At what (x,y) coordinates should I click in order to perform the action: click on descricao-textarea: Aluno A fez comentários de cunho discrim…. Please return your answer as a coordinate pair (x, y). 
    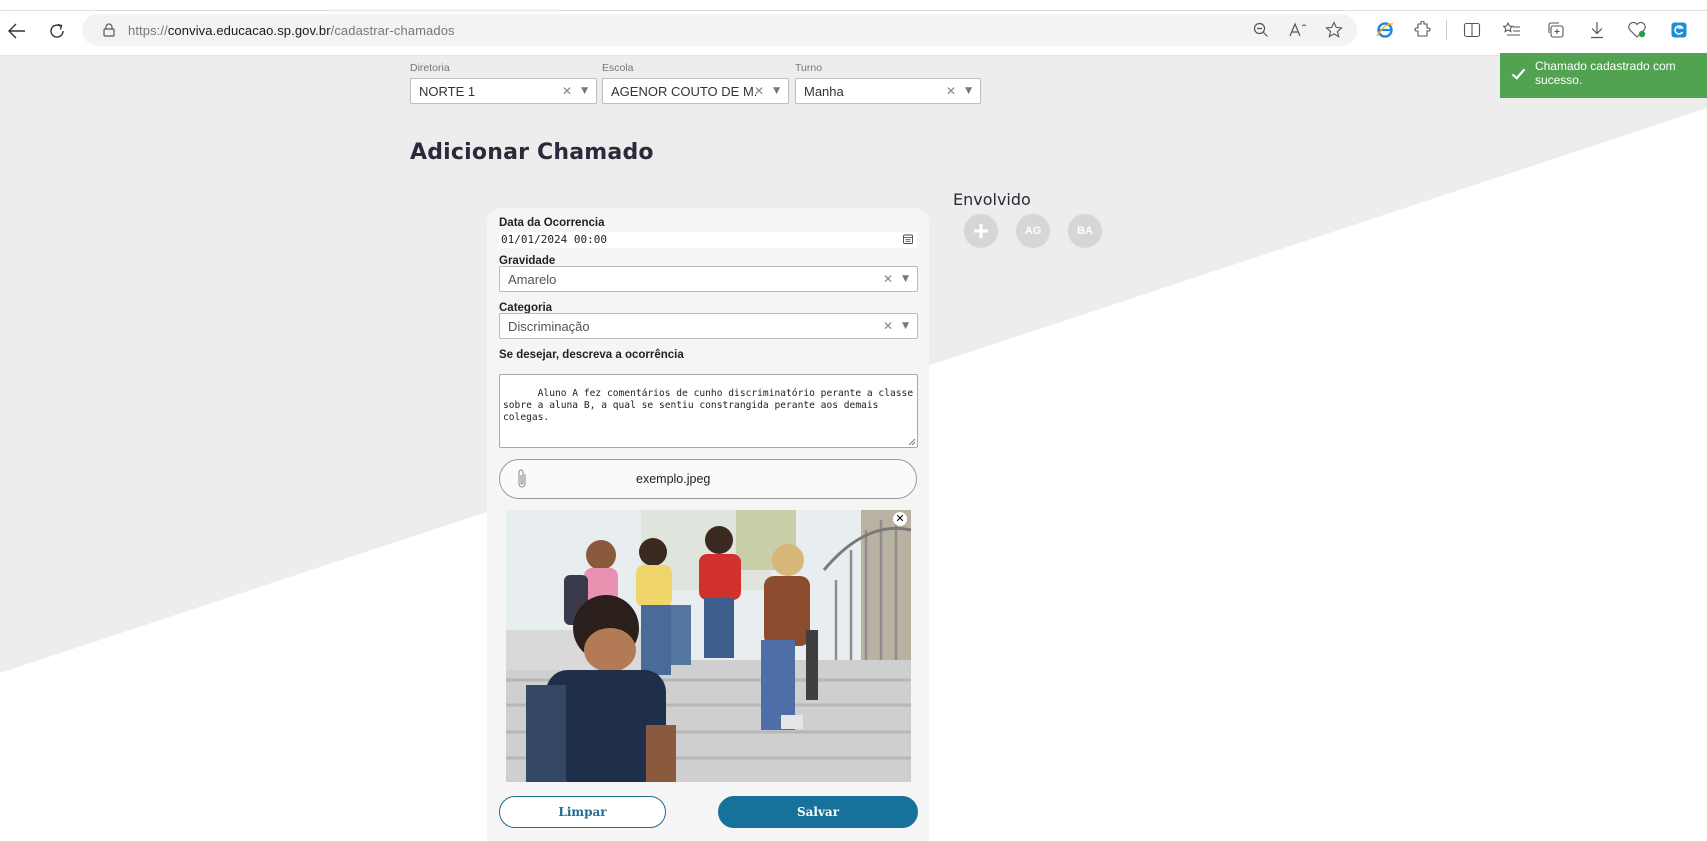
    Looking at the image, I should click on (708, 411).